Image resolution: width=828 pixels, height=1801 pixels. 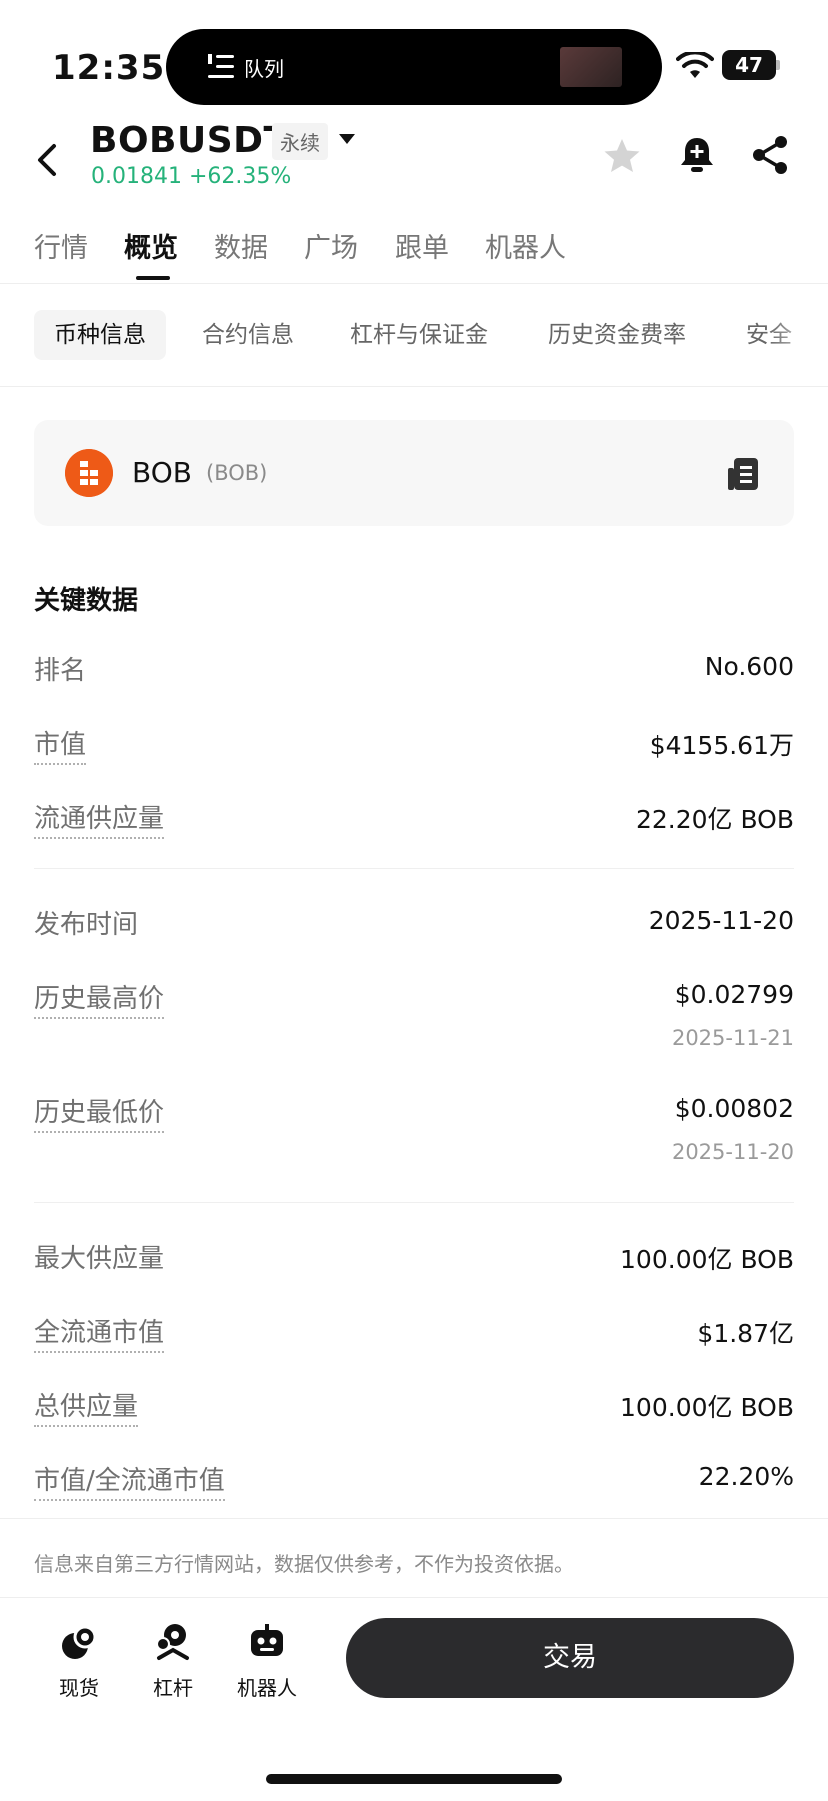 What do you see at coordinates (617, 335) in the screenshot?
I see `subtab-funding-history: 历史资金费率` at bounding box center [617, 335].